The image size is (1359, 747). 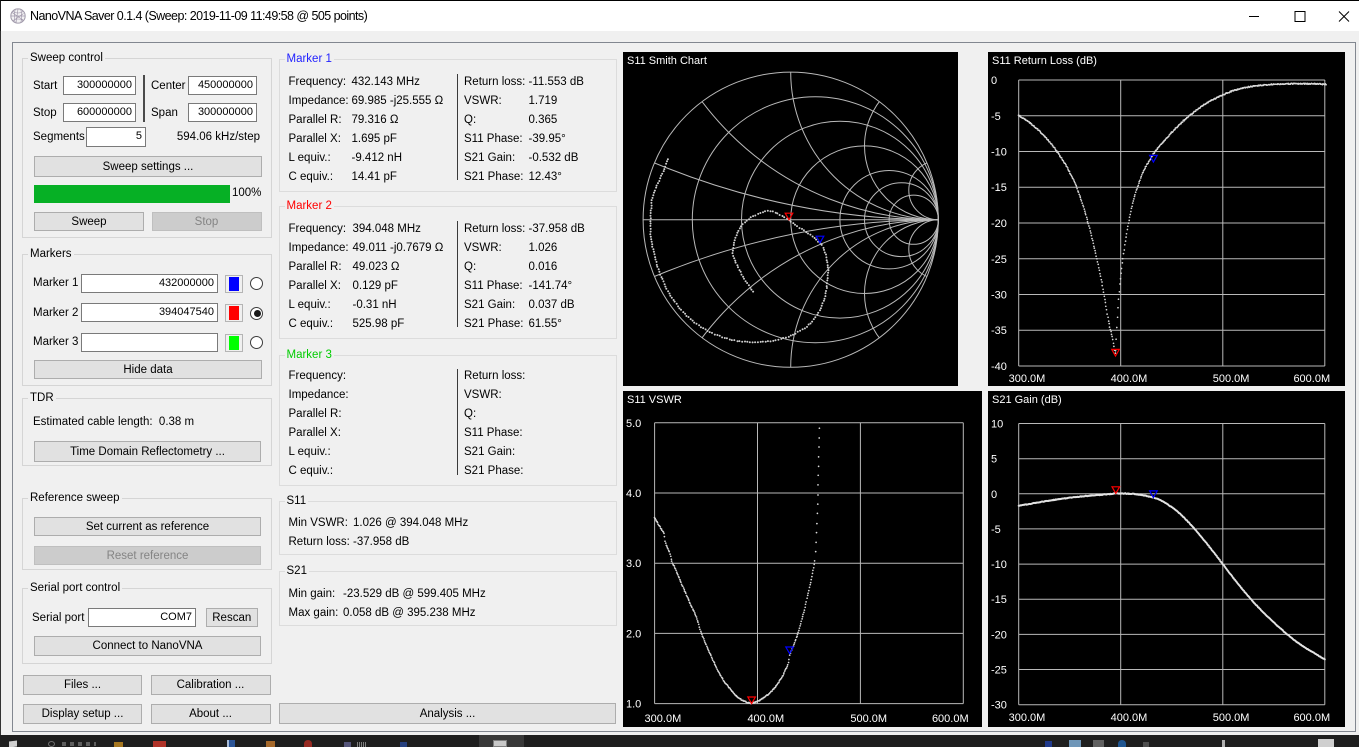 What do you see at coordinates (633, 705) in the screenshot?
I see `svg-text: 1.0` at bounding box center [633, 705].